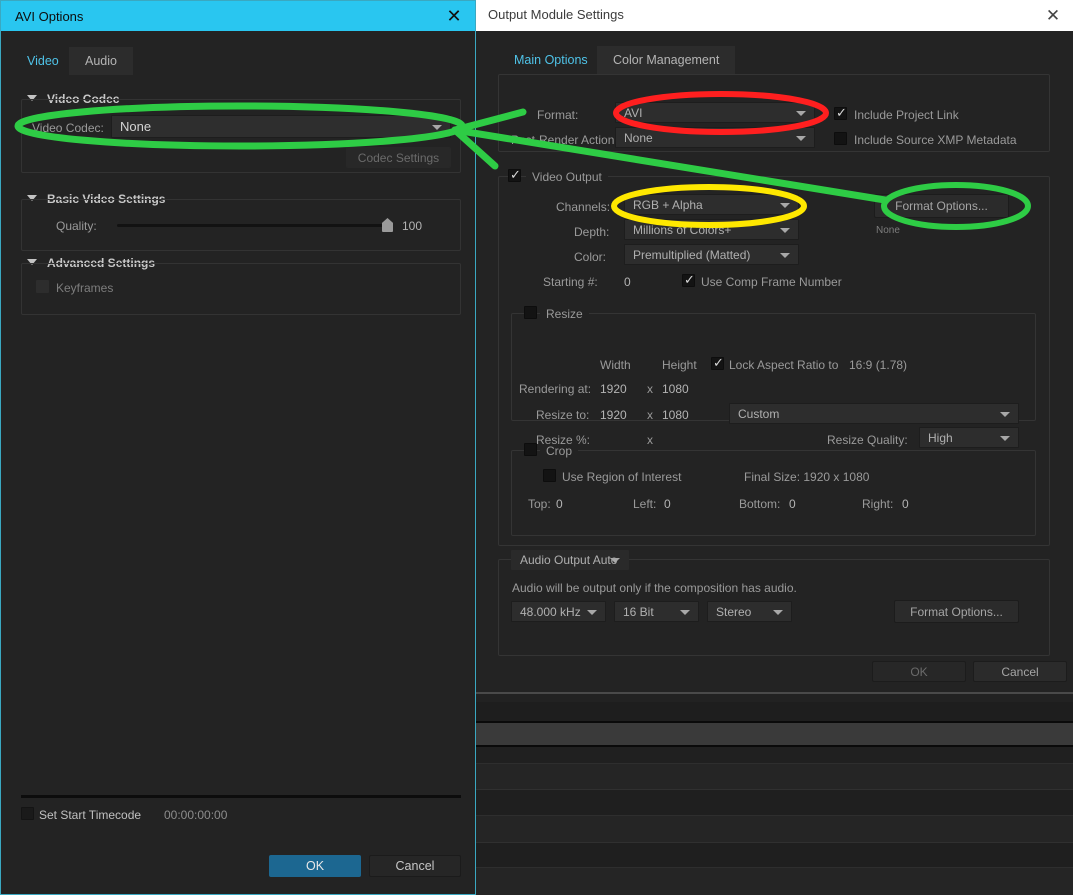  I want to click on resize-quality-label: Resize Quality:, so click(867, 440).